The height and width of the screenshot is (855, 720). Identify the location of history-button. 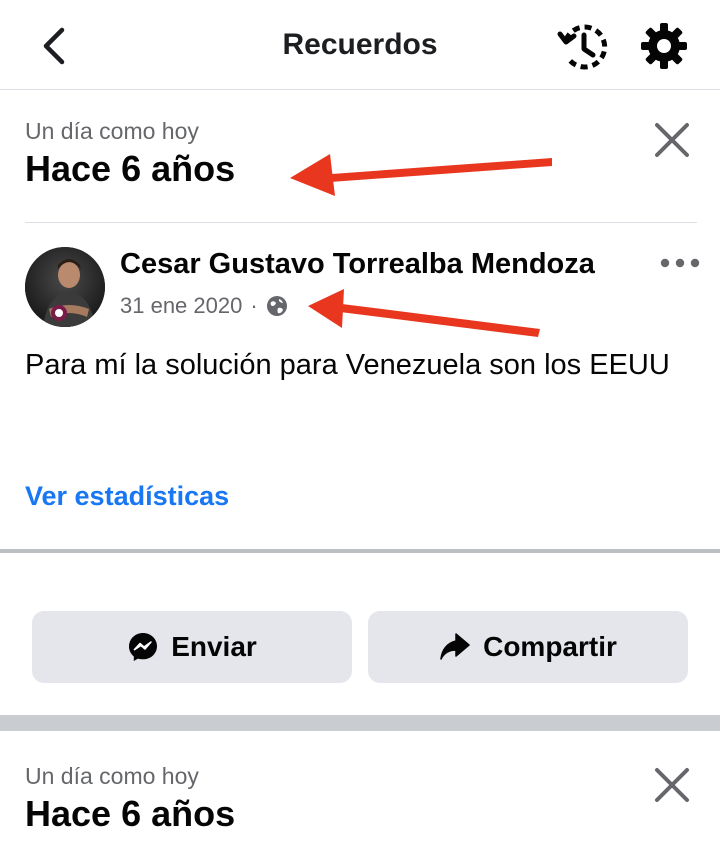
(583, 47).